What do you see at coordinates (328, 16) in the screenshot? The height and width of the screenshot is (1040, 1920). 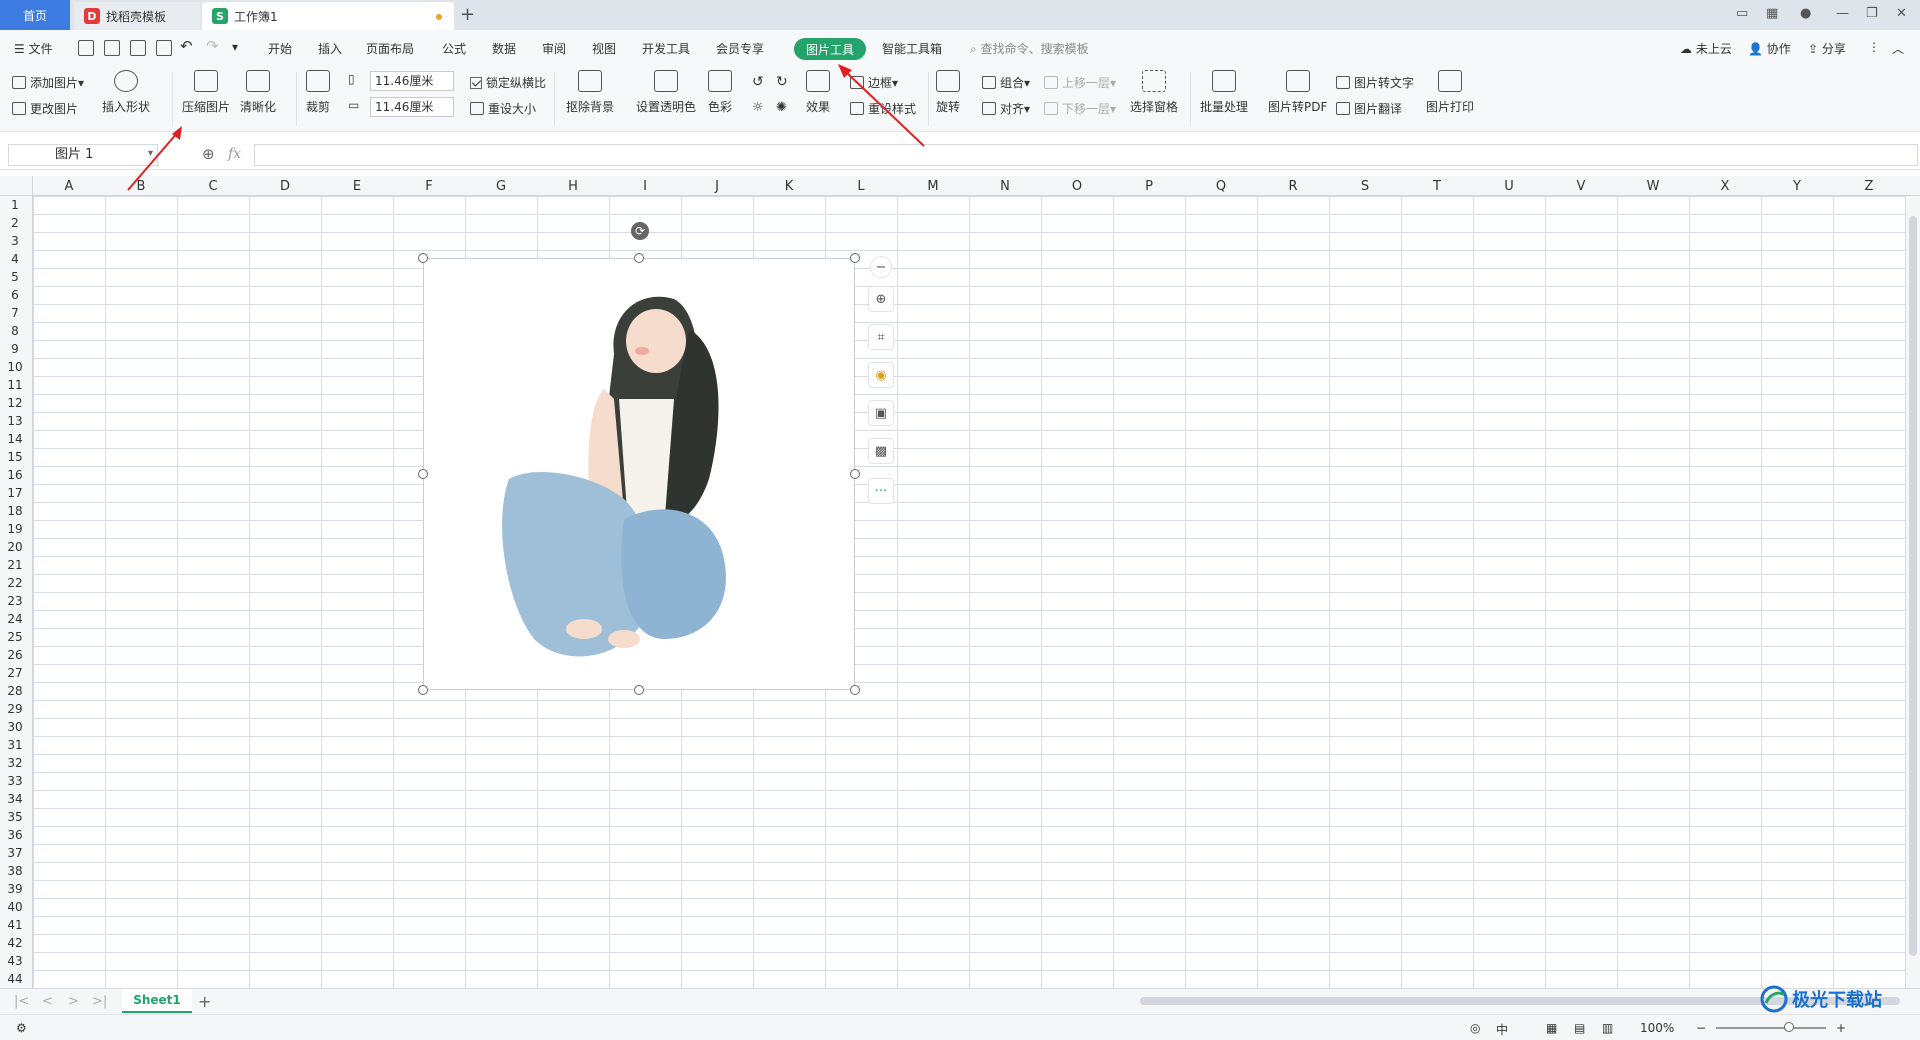 I see `tab-workbook: S 工作簿1` at bounding box center [328, 16].